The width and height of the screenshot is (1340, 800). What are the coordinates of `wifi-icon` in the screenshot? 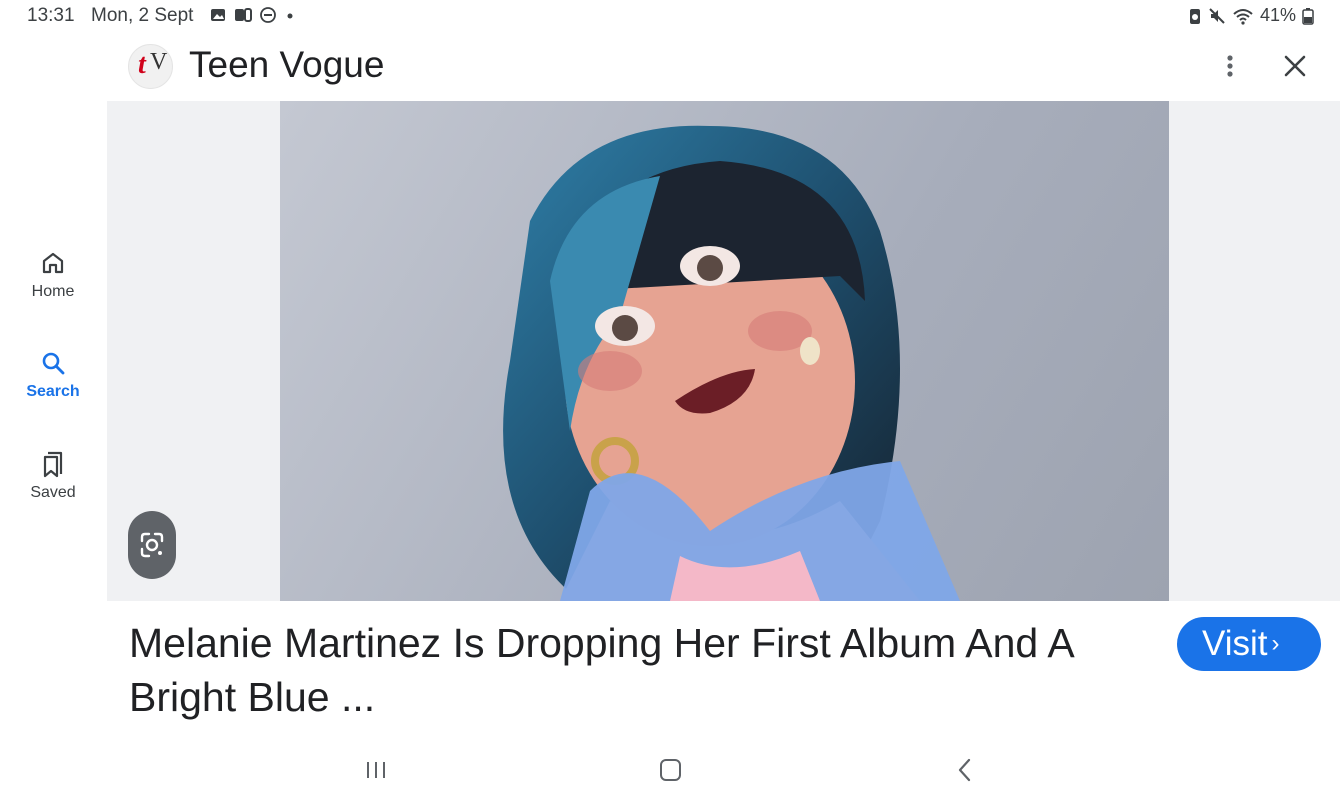 It's located at (1243, 16).